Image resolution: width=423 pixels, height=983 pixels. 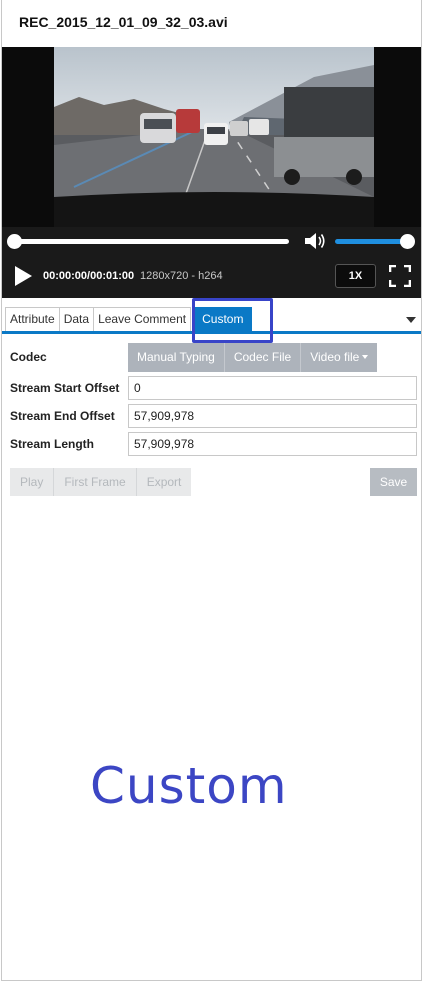 What do you see at coordinates (62, 416) in the screenshot?
I see `stream-end-offset-label: Stream End Offset` at bounding box center [62, 416].